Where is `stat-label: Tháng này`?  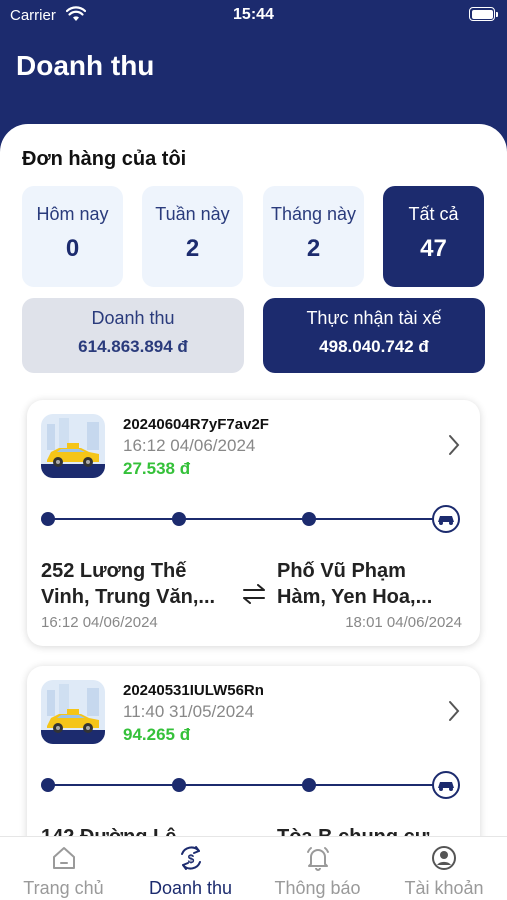
stat-label: Tháng này is located at coordinates (313, 214).